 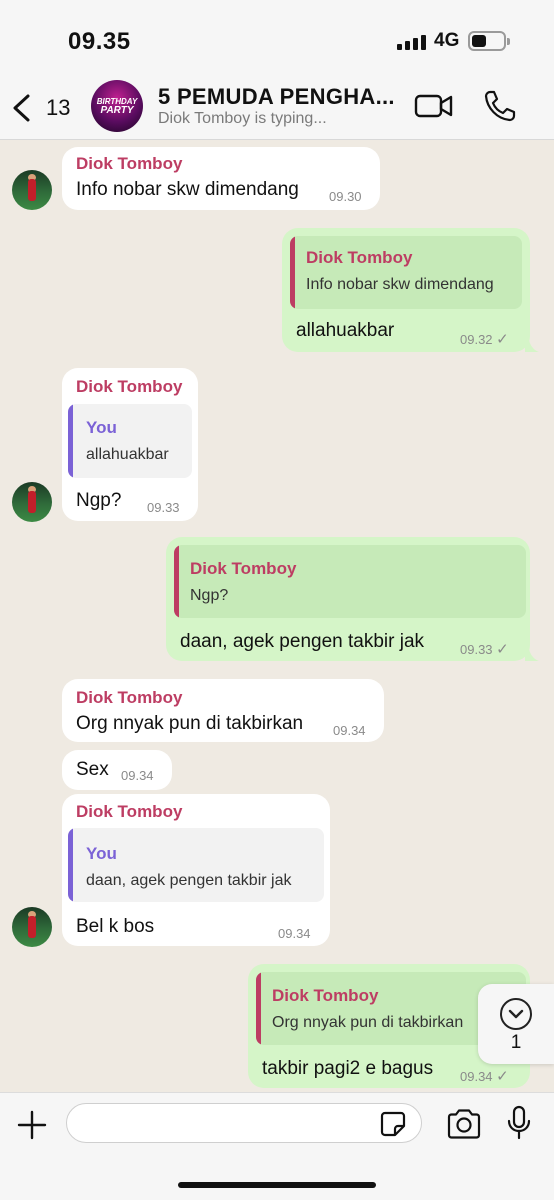 What do you see at coordinates (58, 107) in the screenshot?
I see `unread-count: 13` at bounding box center [58, 107].